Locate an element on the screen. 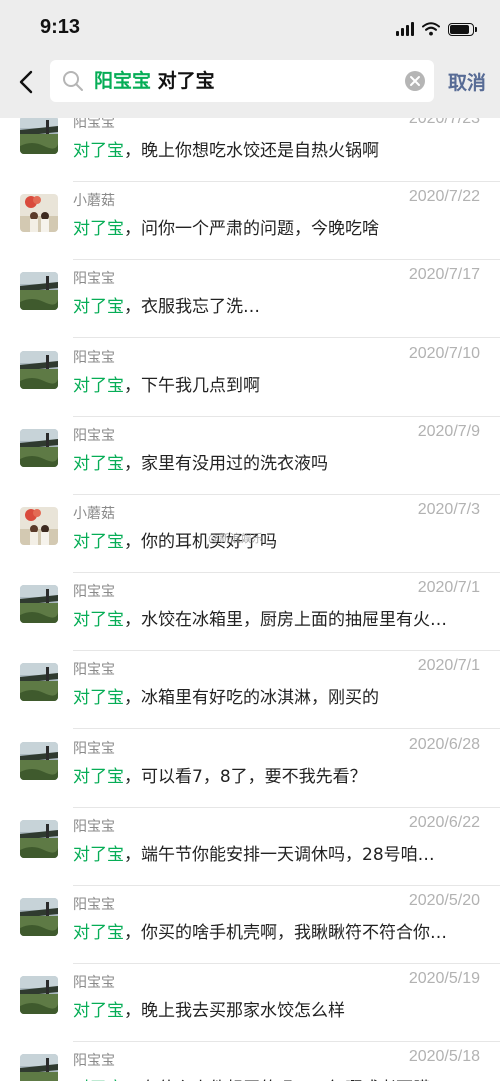 The width and height of the screenshot is (500, 1081). search-query: 阳宝宝 对了宝 is located at coordinates (154, 81).